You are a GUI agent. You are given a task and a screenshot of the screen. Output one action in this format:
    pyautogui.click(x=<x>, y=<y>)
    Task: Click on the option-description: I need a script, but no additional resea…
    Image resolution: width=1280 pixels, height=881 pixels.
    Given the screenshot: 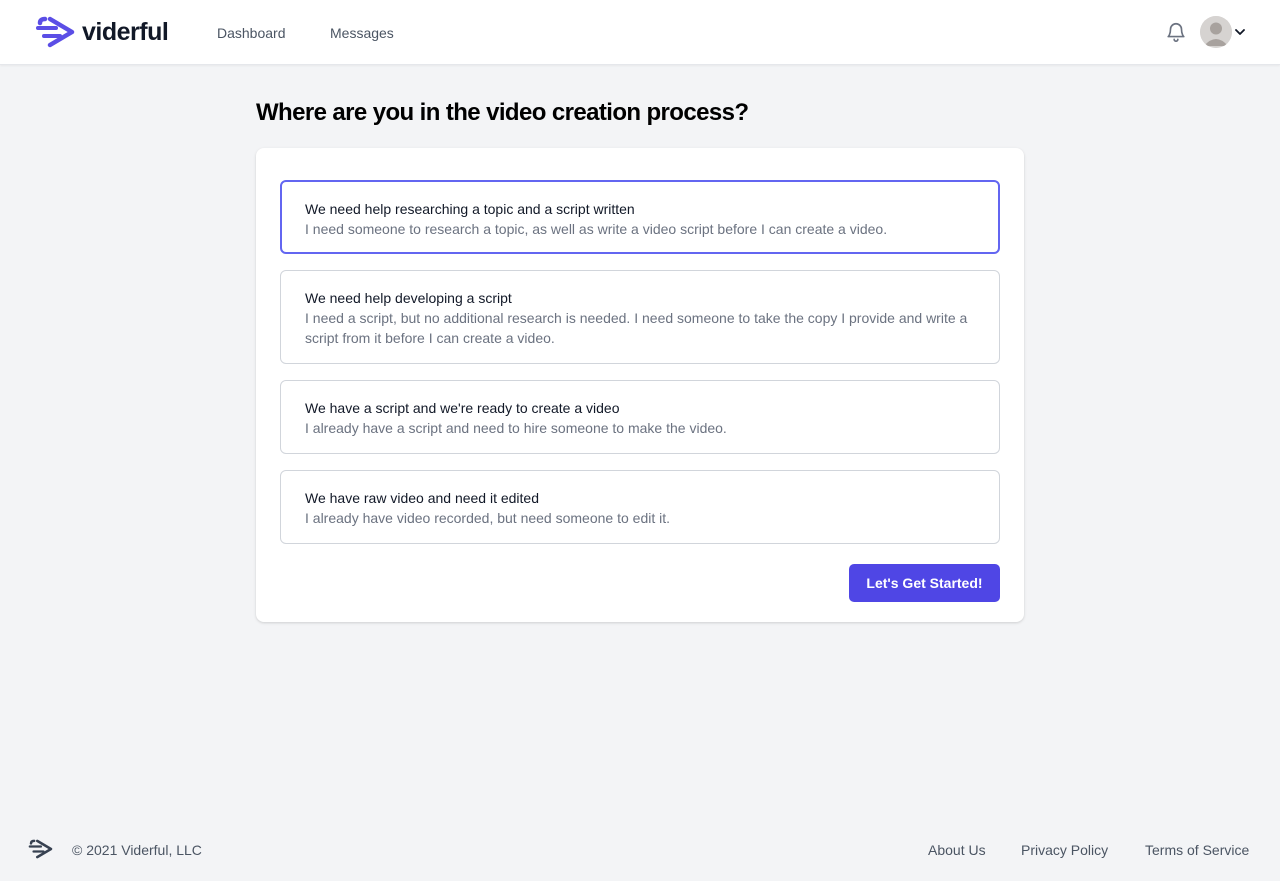 What is the action you would take?
    pyautogui.click(x=636, y=328)
    